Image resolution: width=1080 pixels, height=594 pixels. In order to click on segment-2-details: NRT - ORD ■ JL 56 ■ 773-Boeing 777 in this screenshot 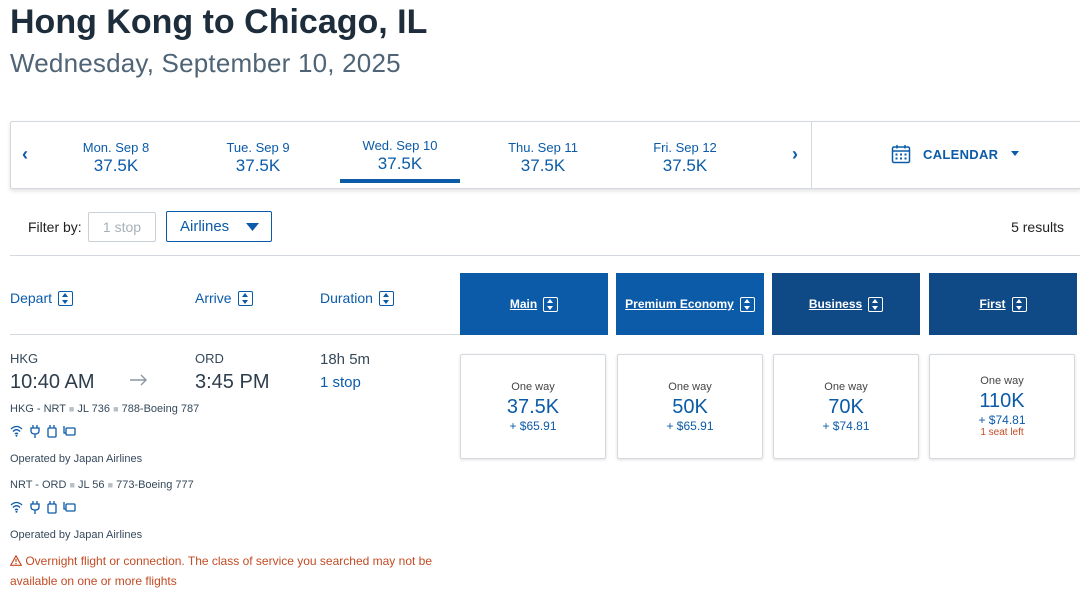, I will do `click(102, 485)`.